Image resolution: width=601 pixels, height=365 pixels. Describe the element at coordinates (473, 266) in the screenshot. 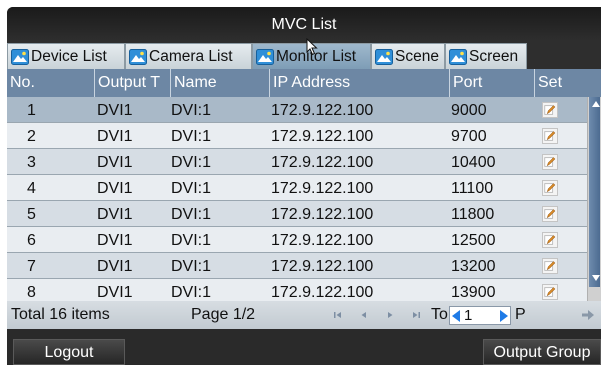

I see `cell-port: 13200` at that location.